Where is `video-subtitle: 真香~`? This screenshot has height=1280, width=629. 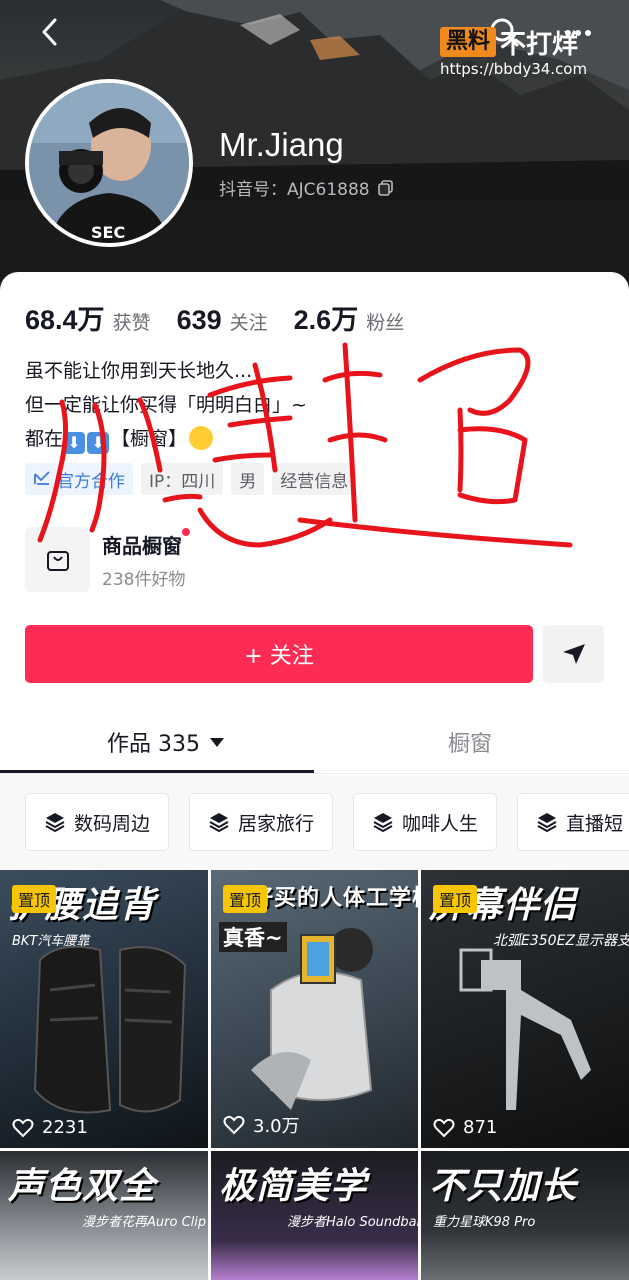 video-subtitle: 真香~ is located at coordinates (253, 937).